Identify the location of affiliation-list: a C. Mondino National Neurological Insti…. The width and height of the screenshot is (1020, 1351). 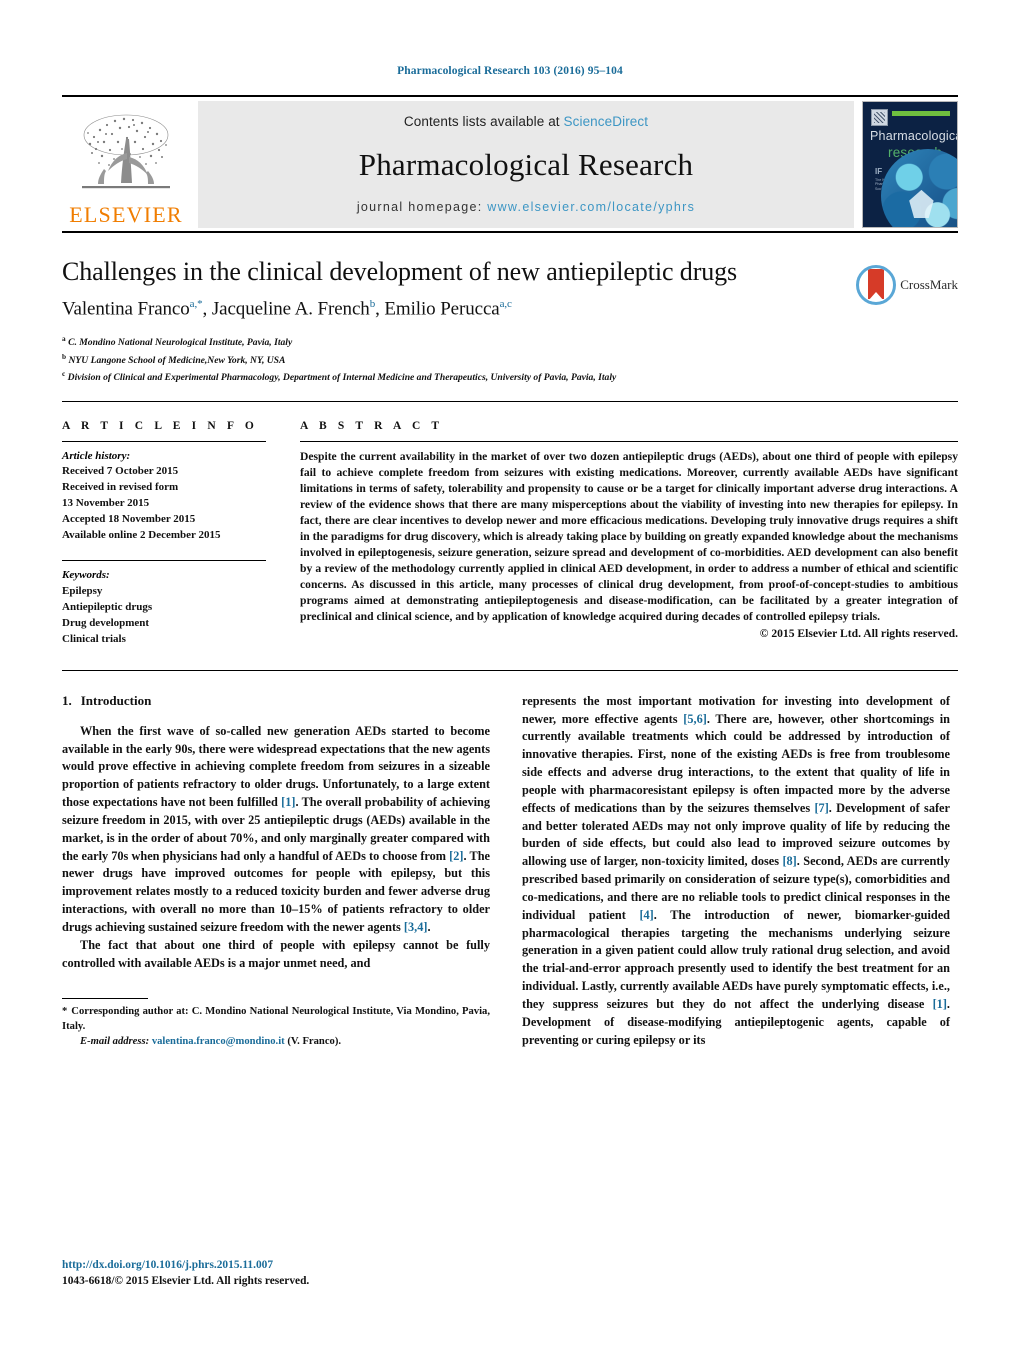
(510, 359).